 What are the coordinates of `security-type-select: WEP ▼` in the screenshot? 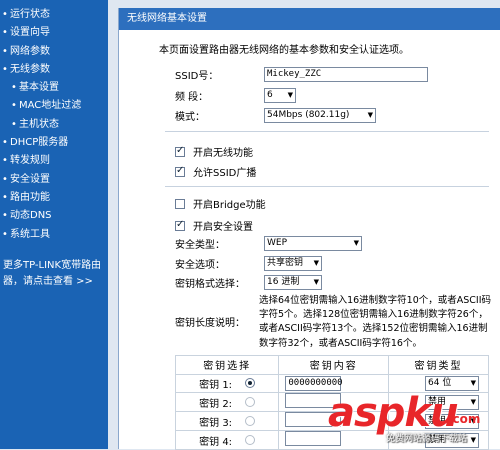 It's located at (313, 243).